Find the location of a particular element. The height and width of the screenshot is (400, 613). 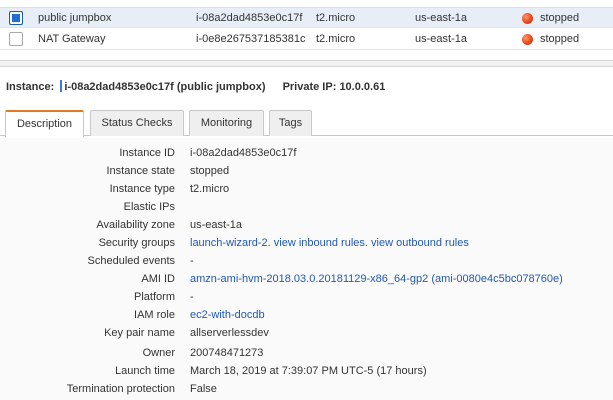

field-value: 200748471273 is located at coordinates (227, 353).